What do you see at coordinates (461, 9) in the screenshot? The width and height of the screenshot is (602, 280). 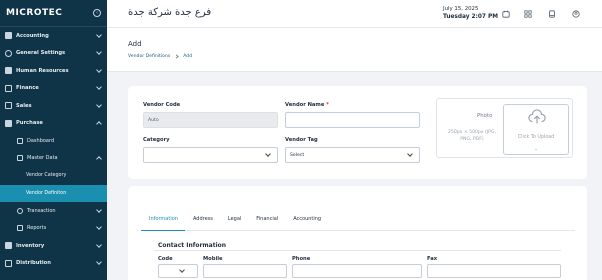 I see `current-date: July 15, 2025` at bounding box center [461, 9].